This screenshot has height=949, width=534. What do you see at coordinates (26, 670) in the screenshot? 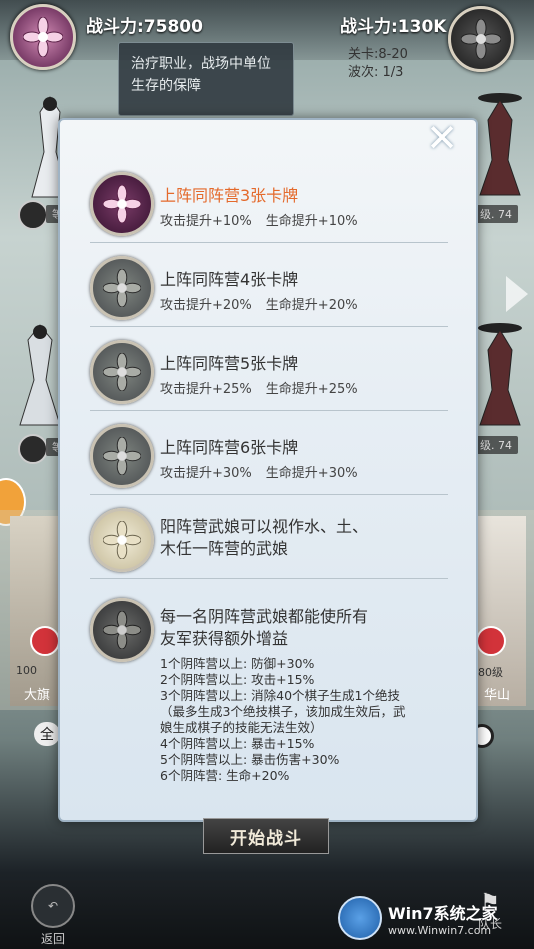
I see `card-level: 100` at bounding box center [26, 670].